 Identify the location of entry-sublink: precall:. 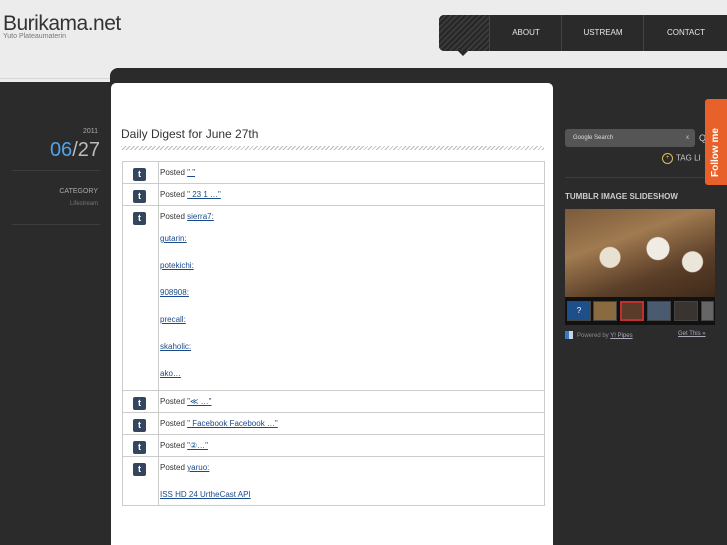
(173, 319).